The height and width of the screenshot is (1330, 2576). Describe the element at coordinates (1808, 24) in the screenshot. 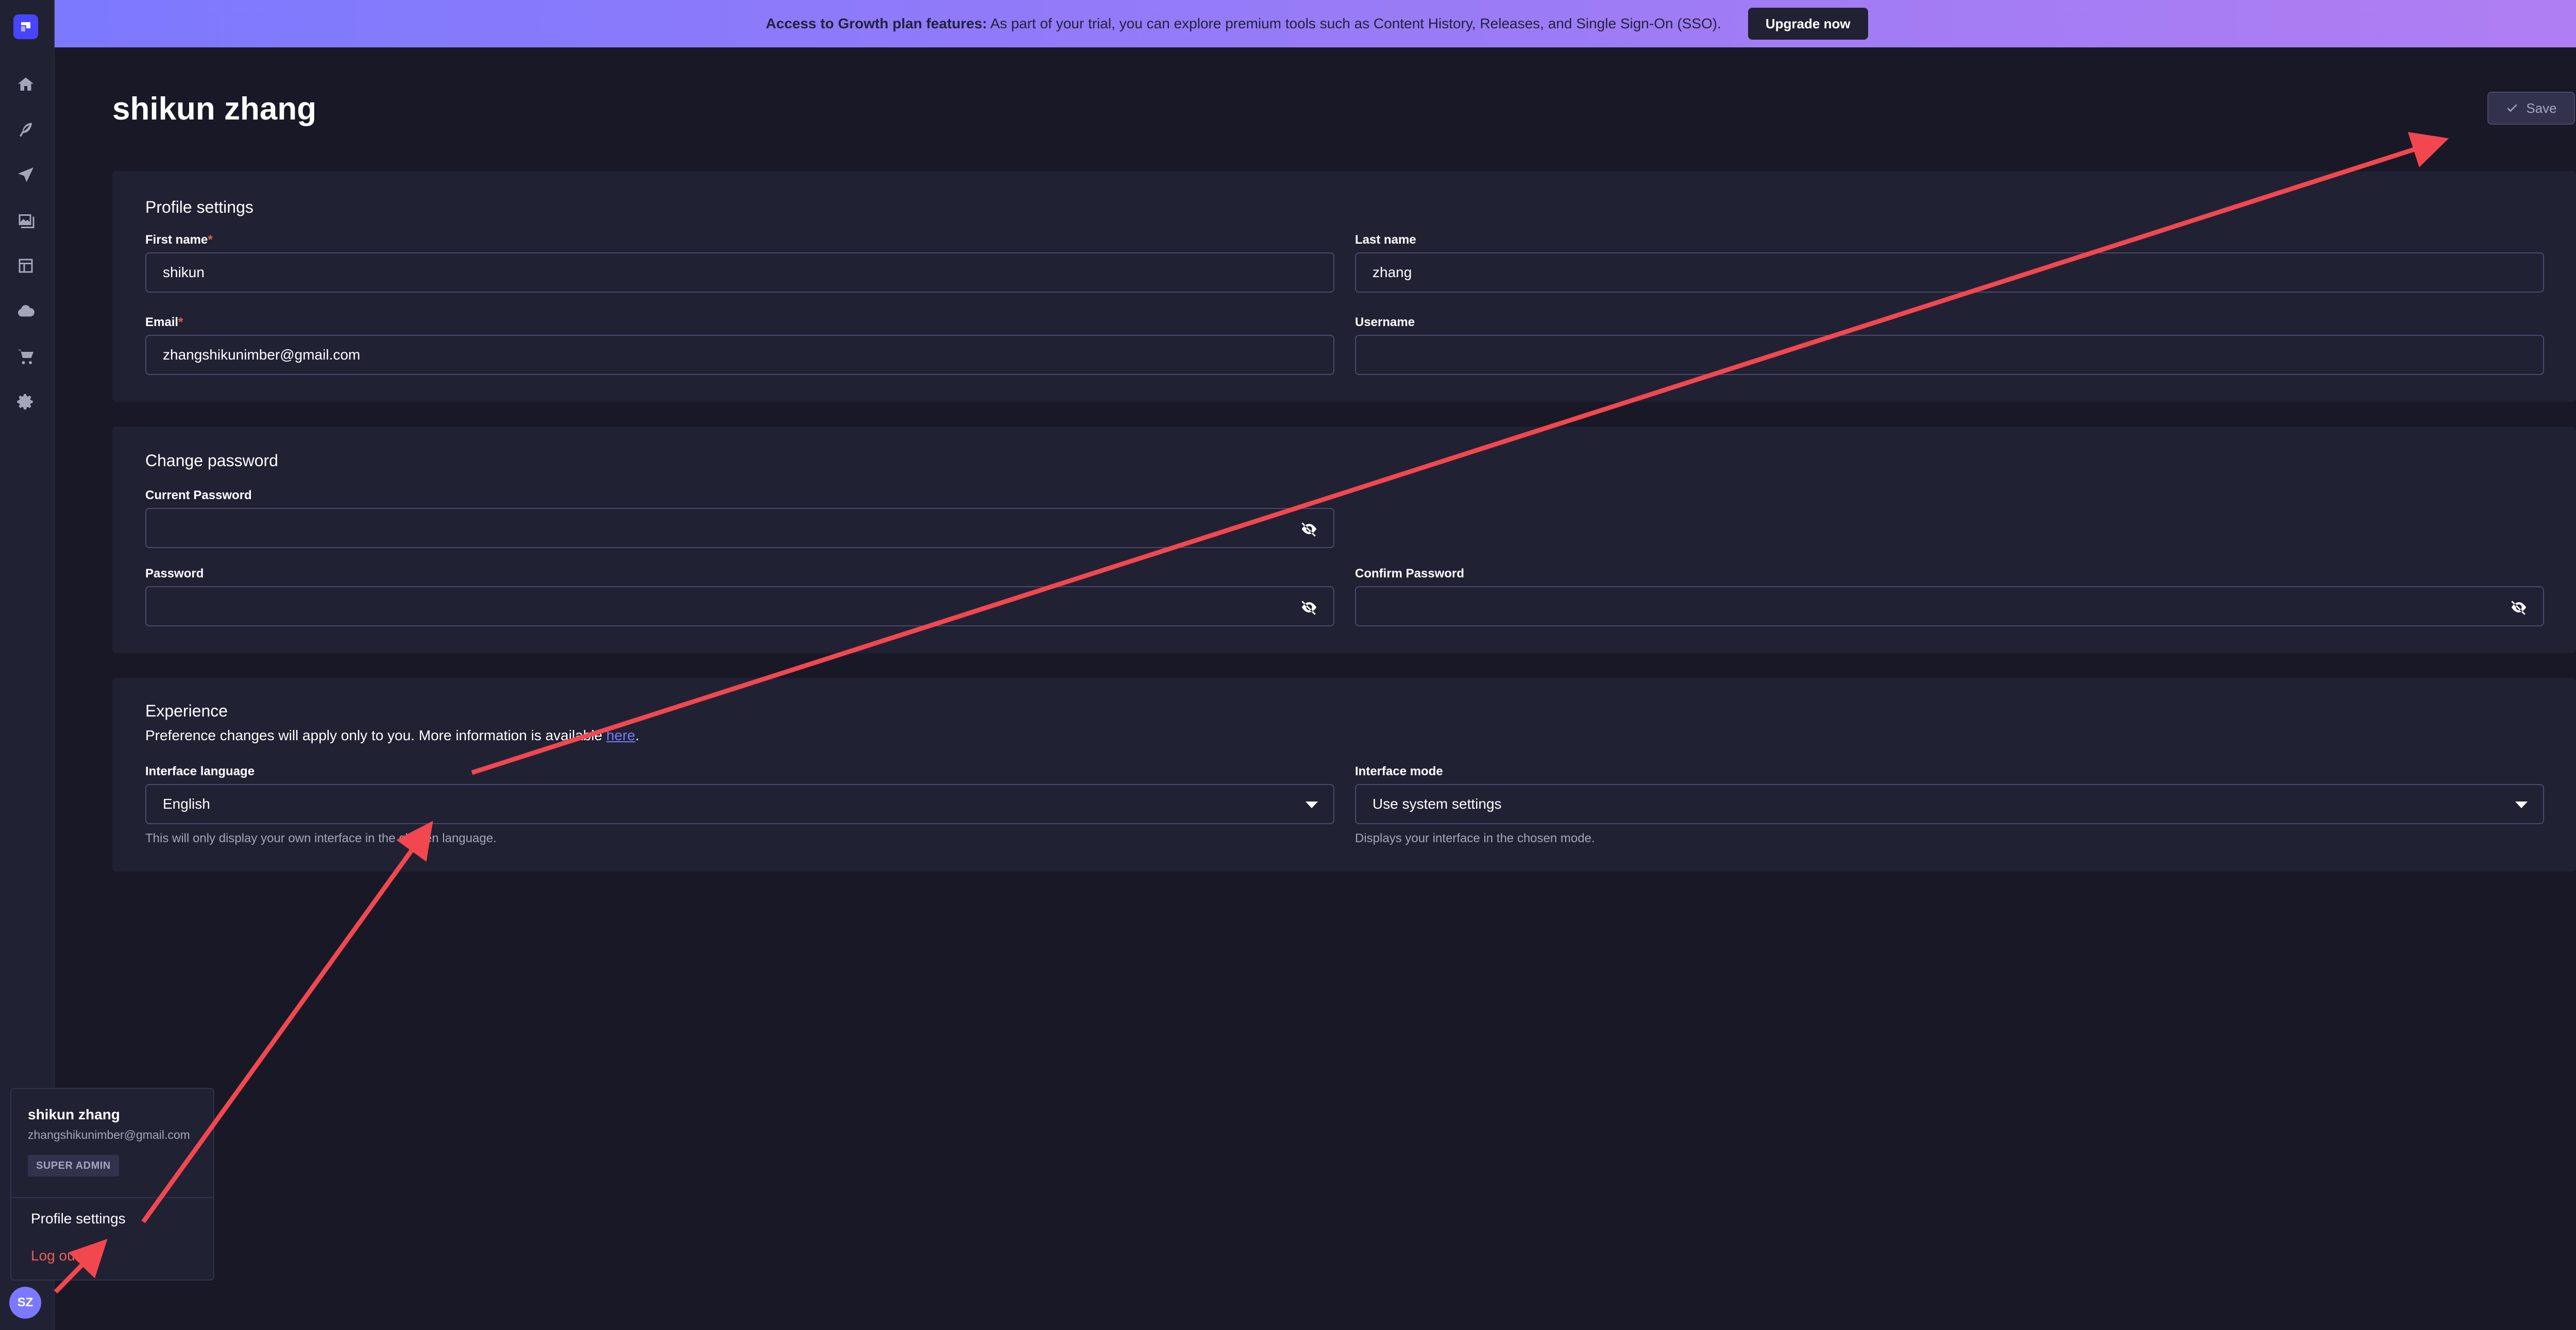

I see `upgrade-now-button: Upgrade now` at that location.